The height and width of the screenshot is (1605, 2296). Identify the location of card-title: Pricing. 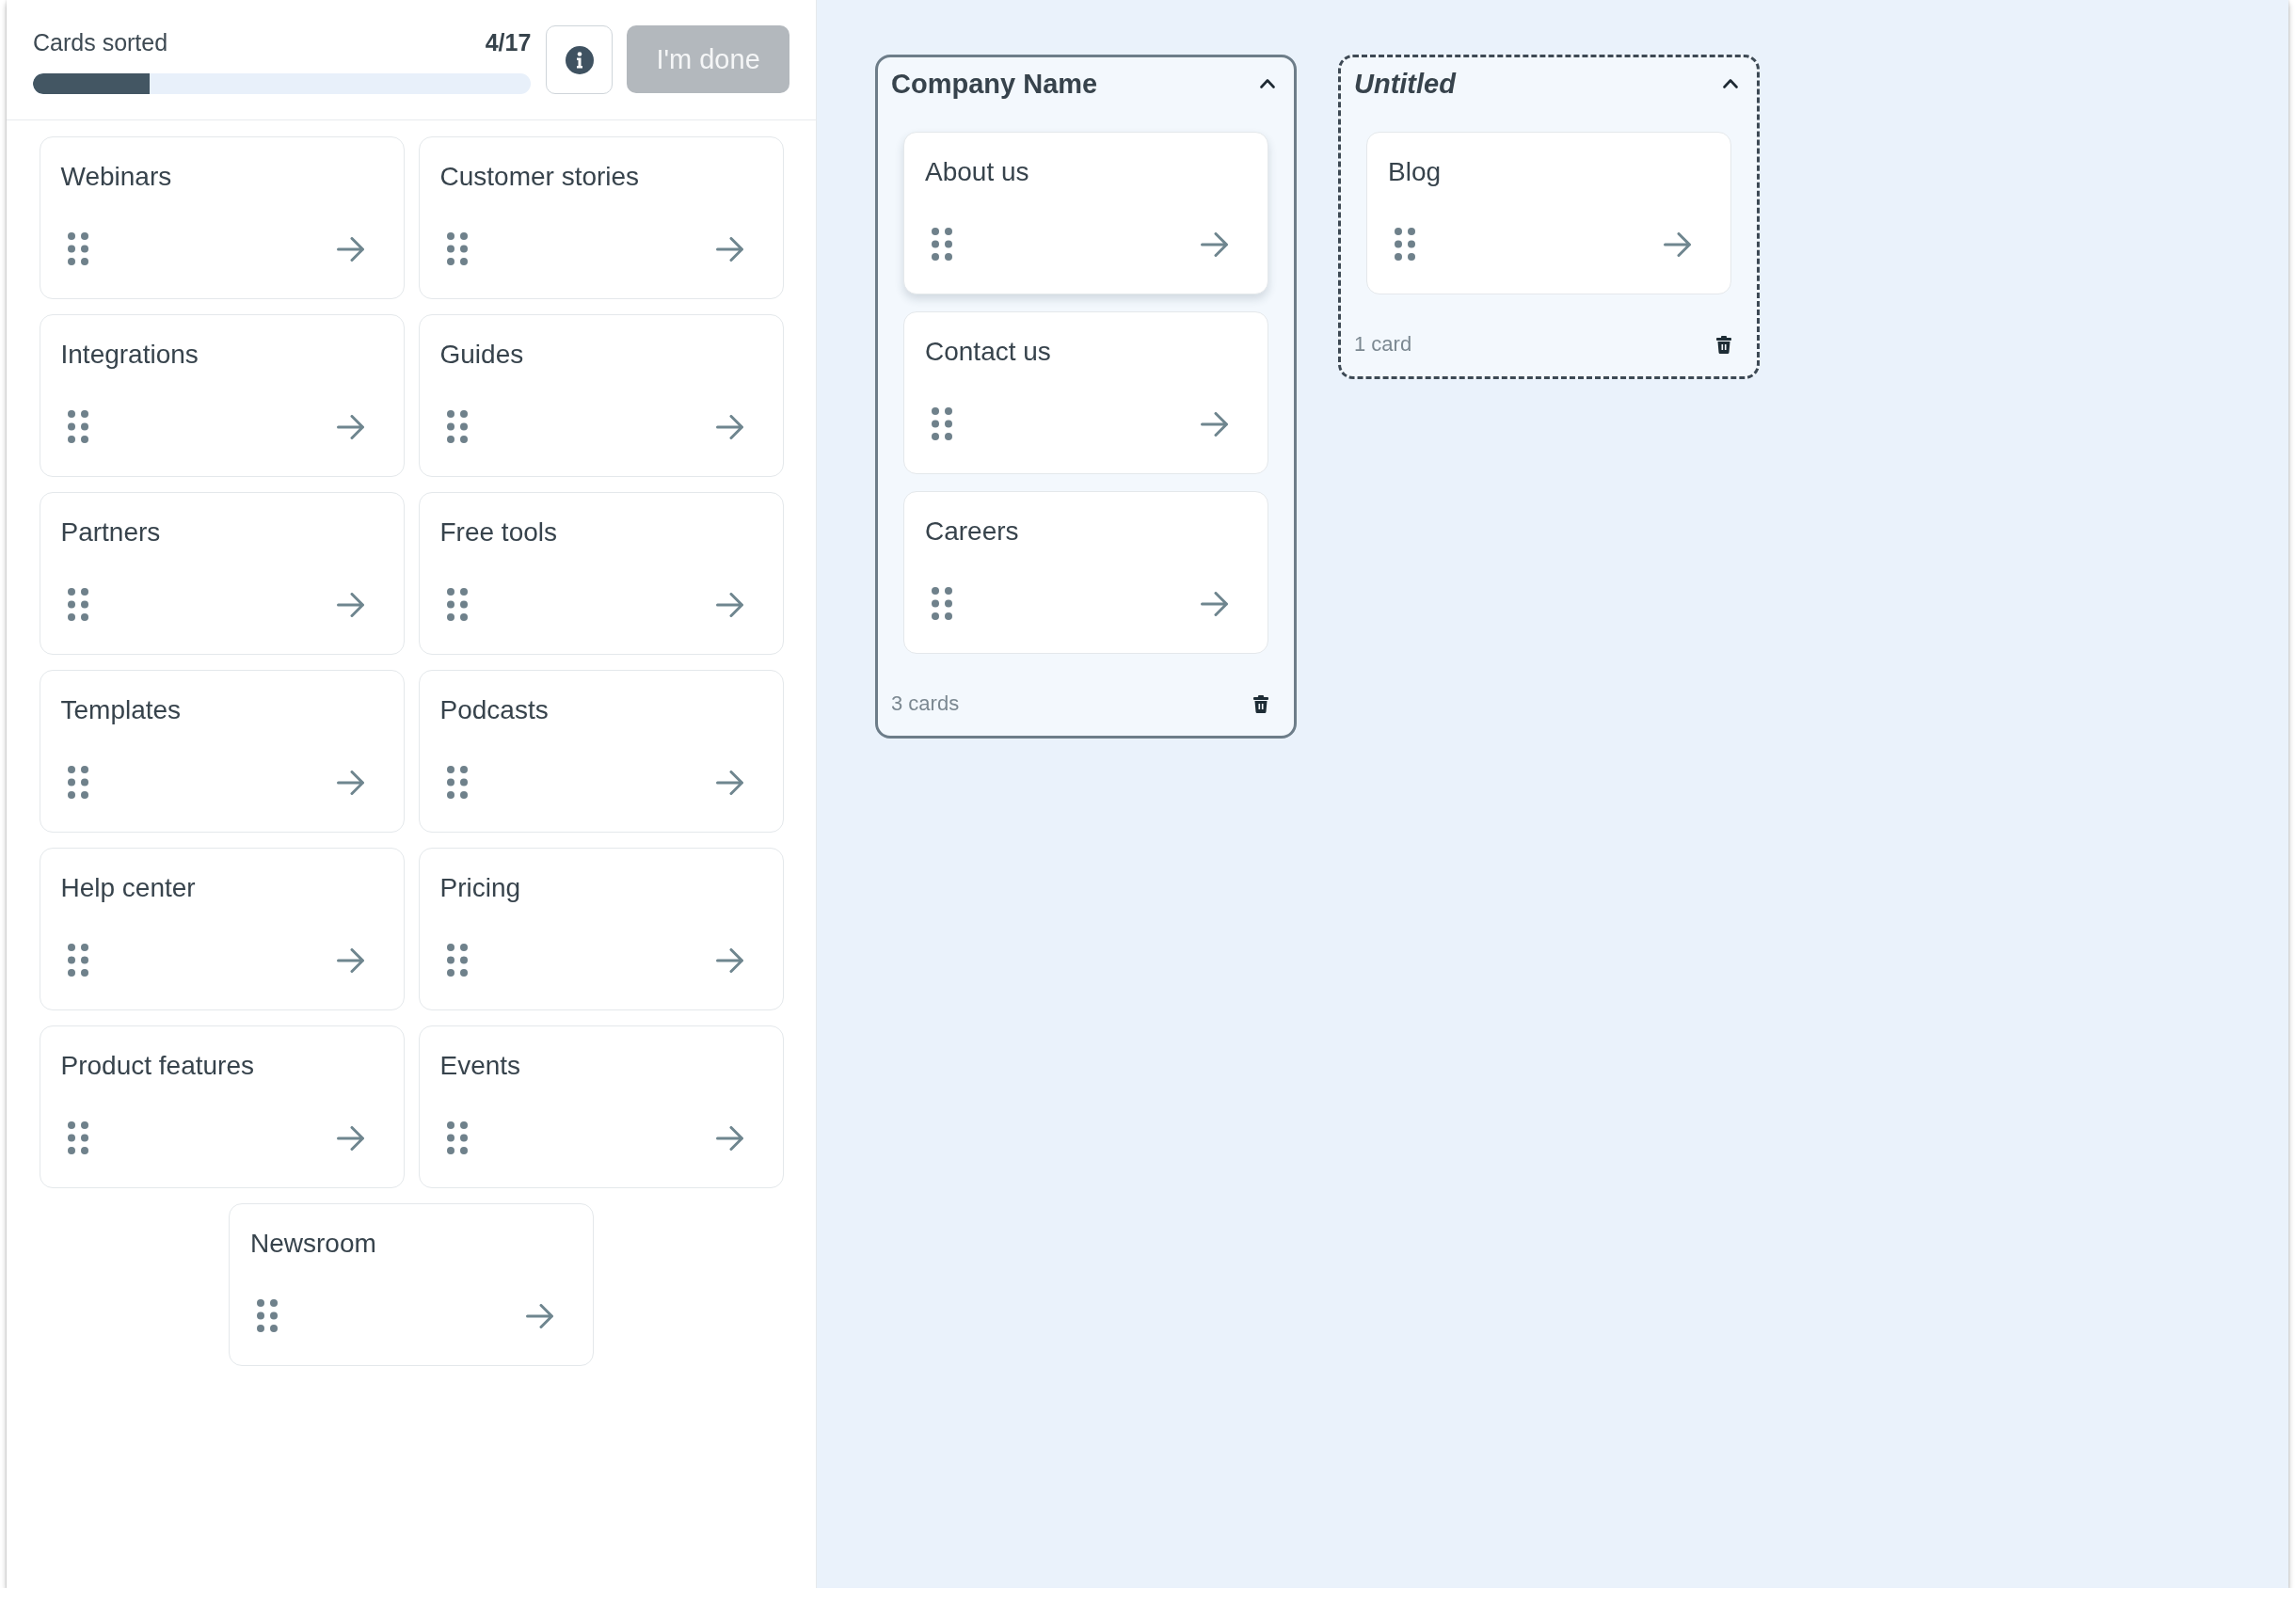
(480, 888).